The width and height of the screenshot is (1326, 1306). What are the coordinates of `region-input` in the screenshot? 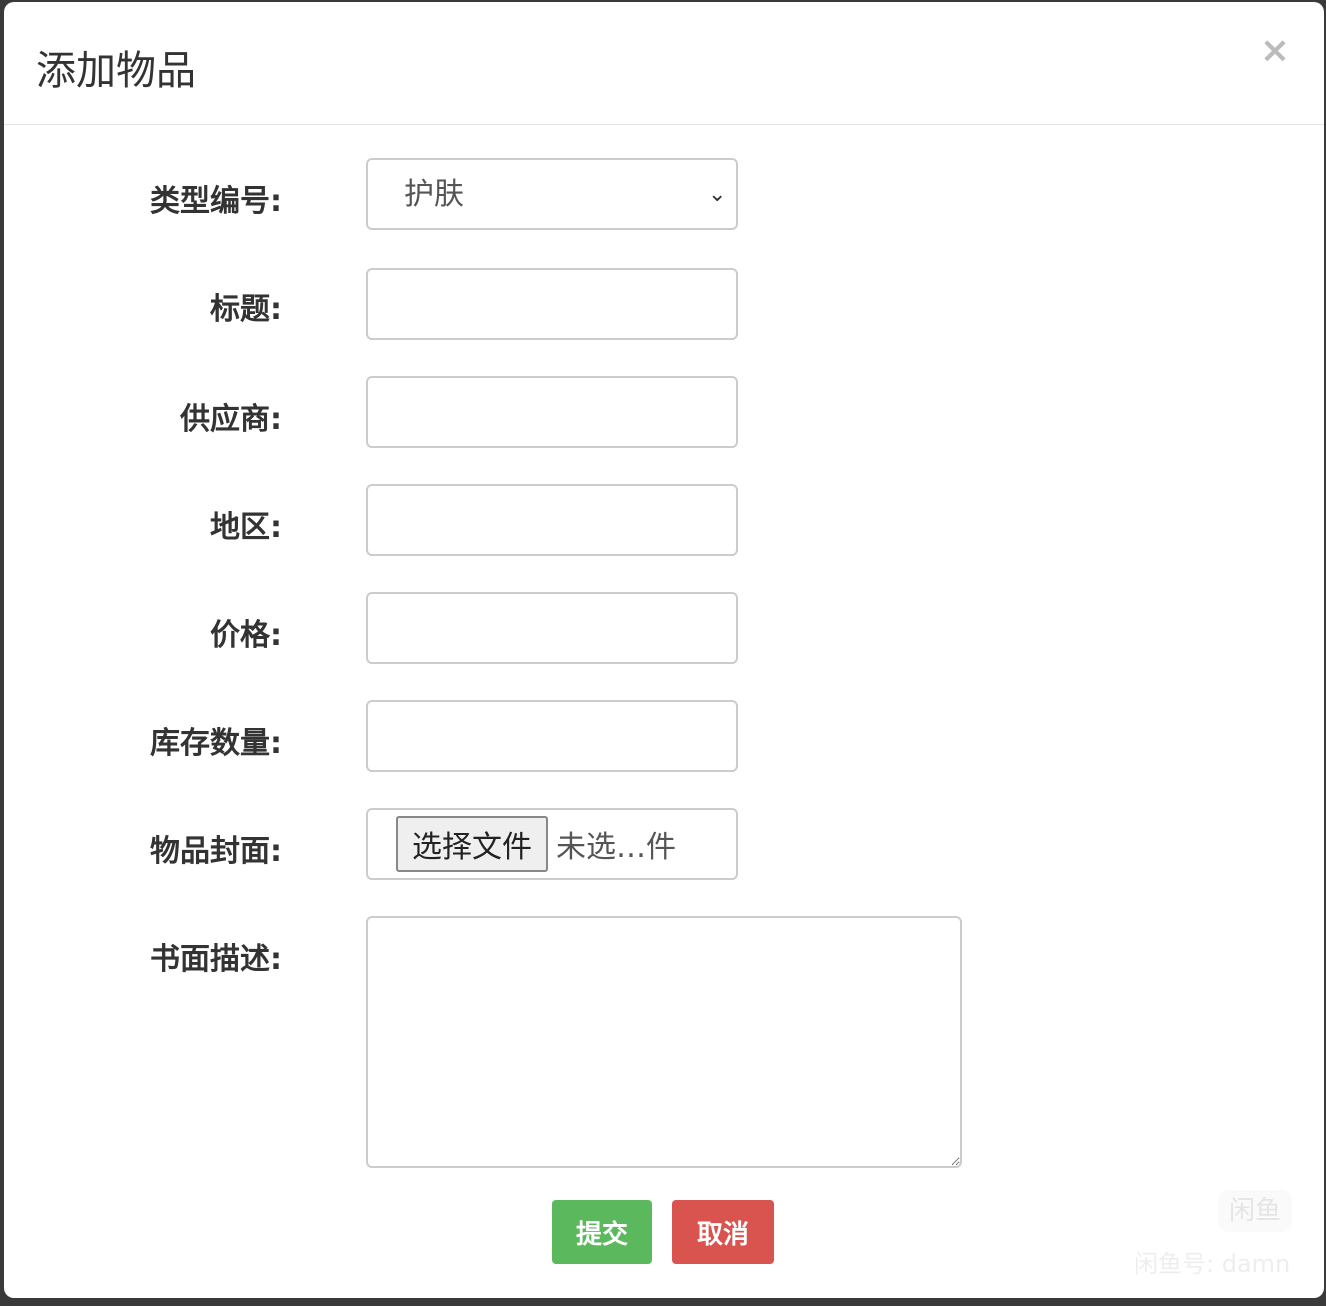 It's located at (552, 520).